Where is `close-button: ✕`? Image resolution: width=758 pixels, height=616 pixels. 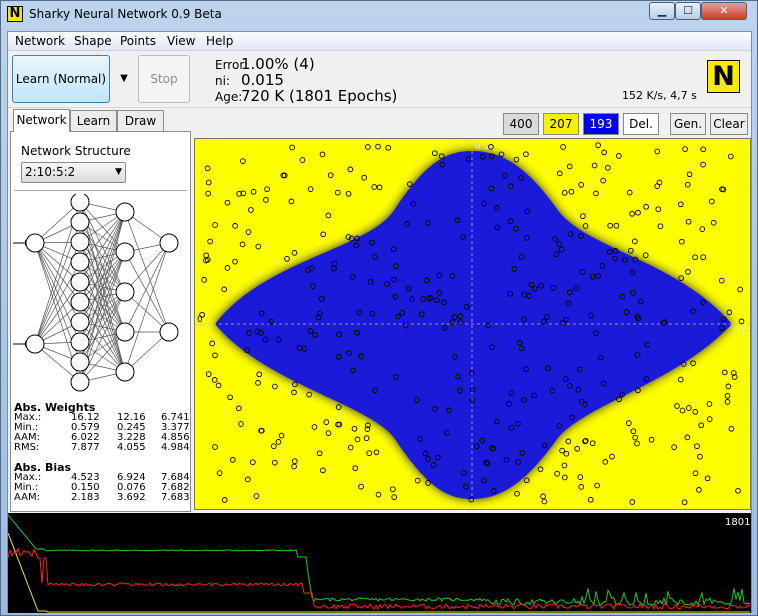 close-button: ✕ is located at coordinates (724, 11).